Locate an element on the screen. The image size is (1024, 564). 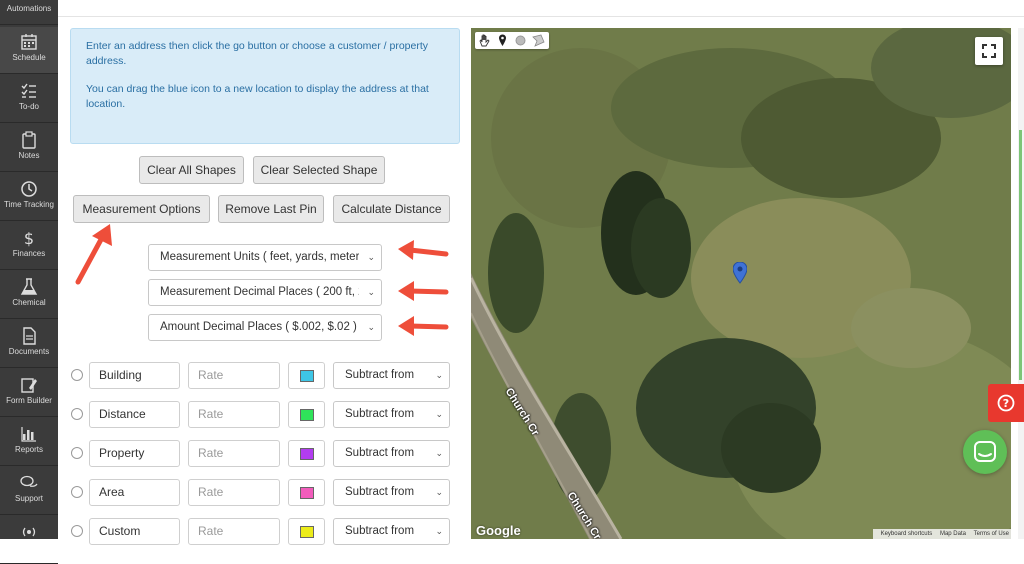
fullscreen-icon is located at coordinates (989, 51).